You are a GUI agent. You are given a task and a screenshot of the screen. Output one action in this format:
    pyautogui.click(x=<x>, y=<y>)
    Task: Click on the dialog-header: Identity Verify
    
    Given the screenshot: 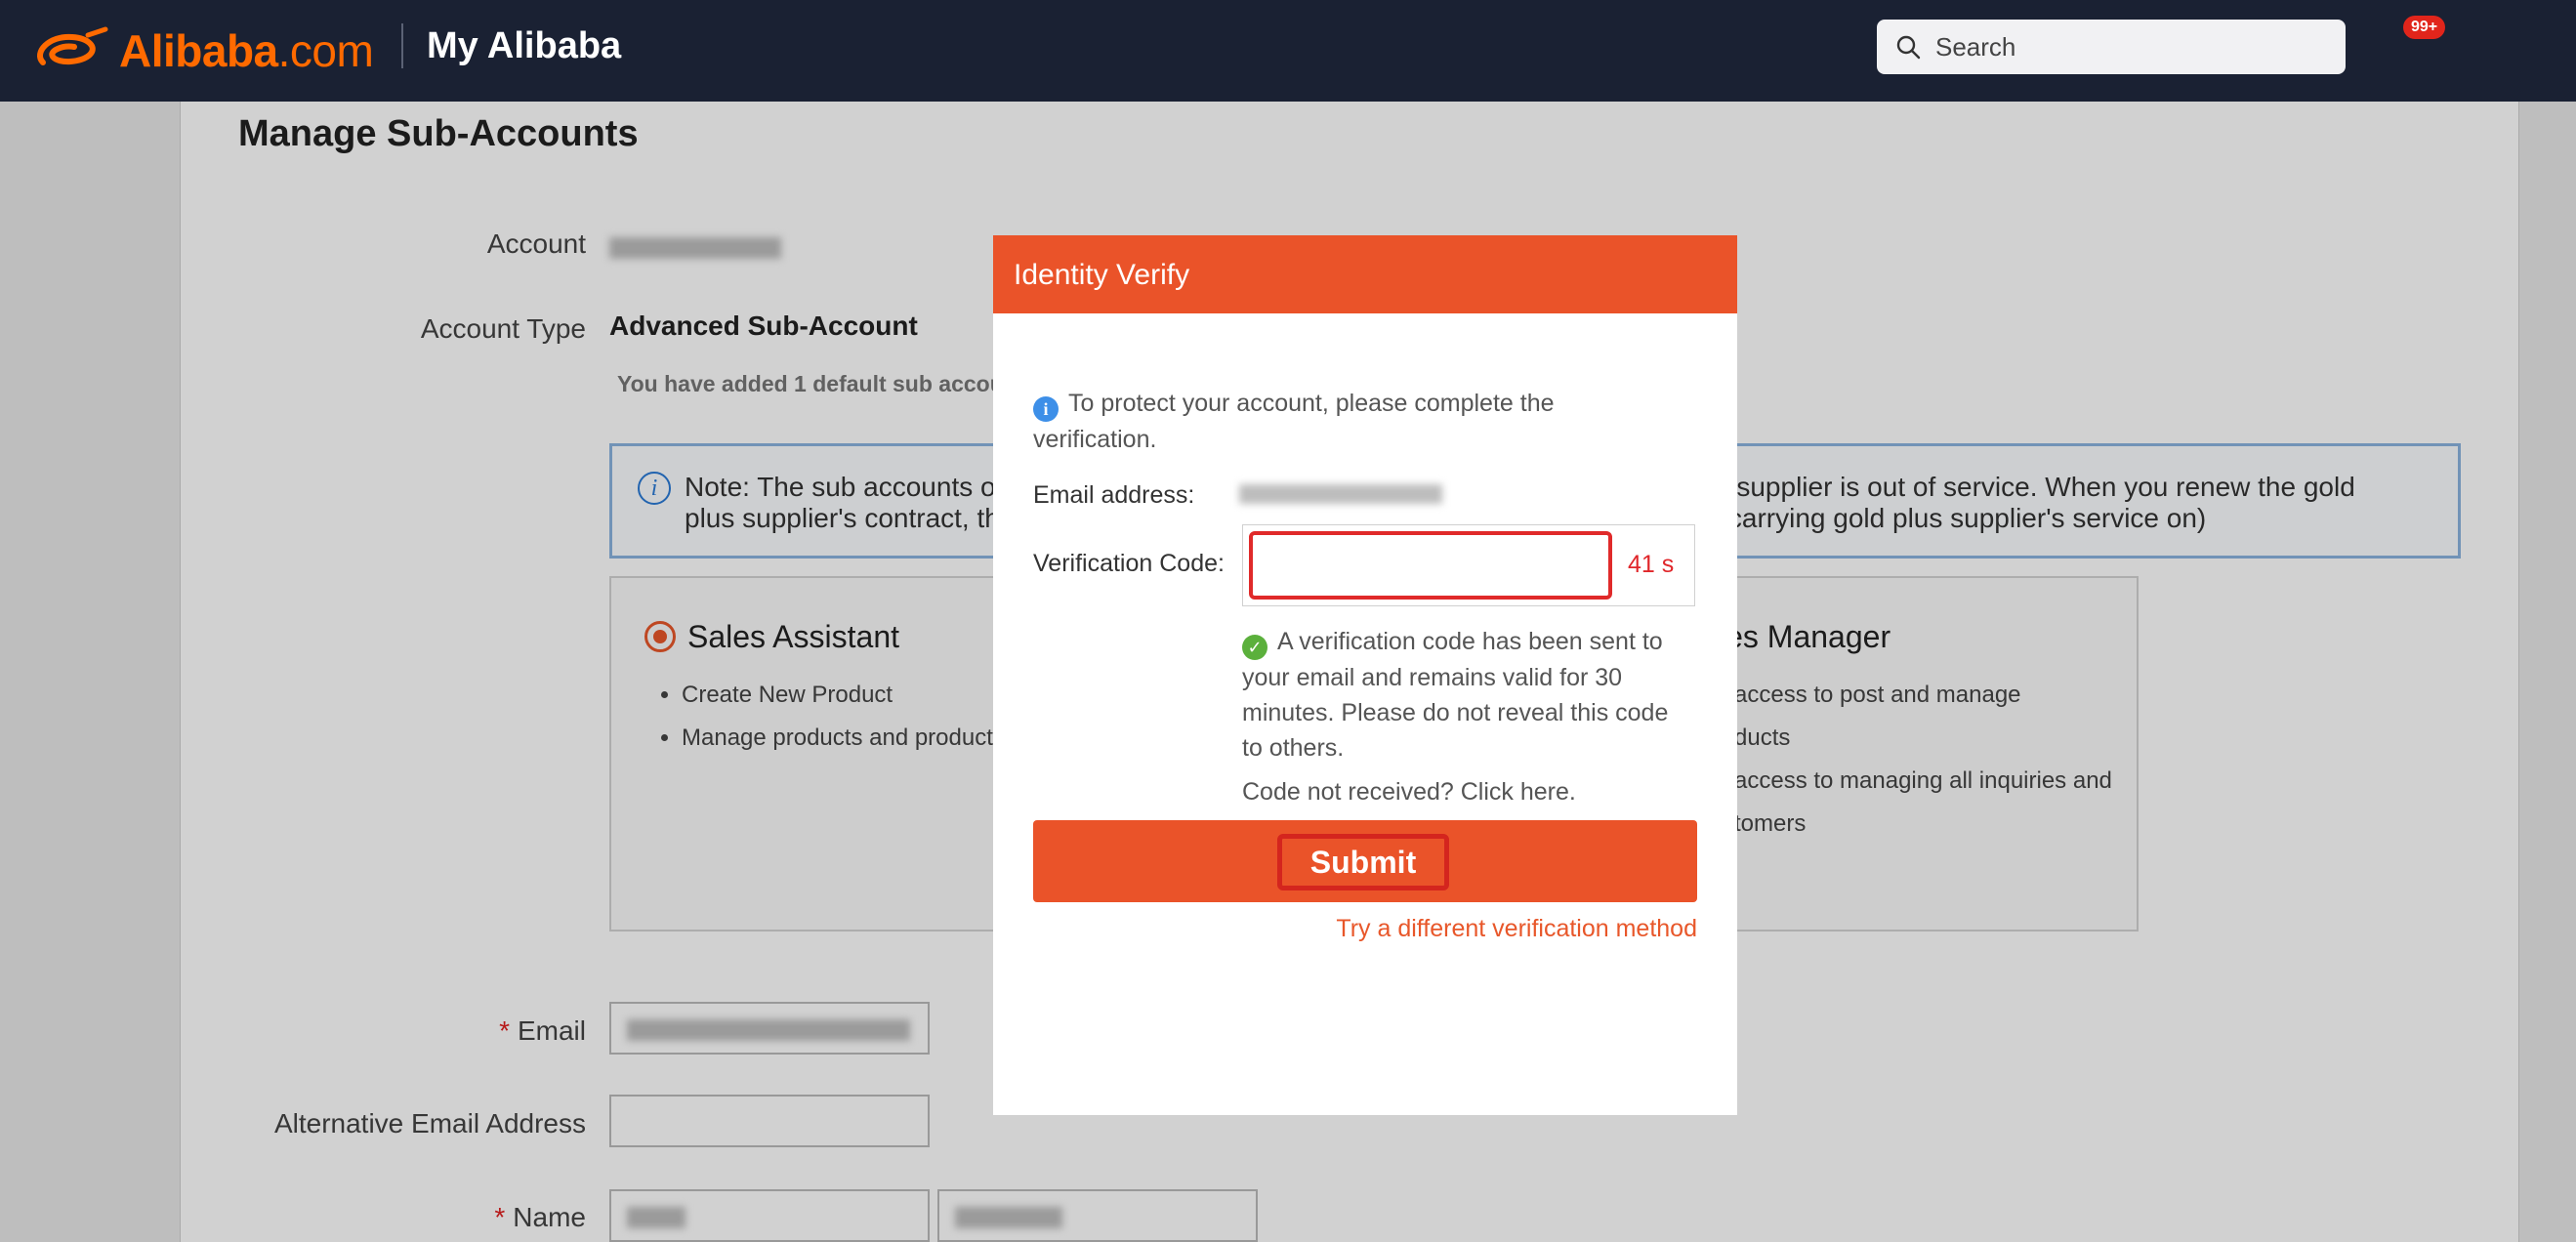 What is the action you would take?
    pyautogui.click(x=1365, y=274)
    